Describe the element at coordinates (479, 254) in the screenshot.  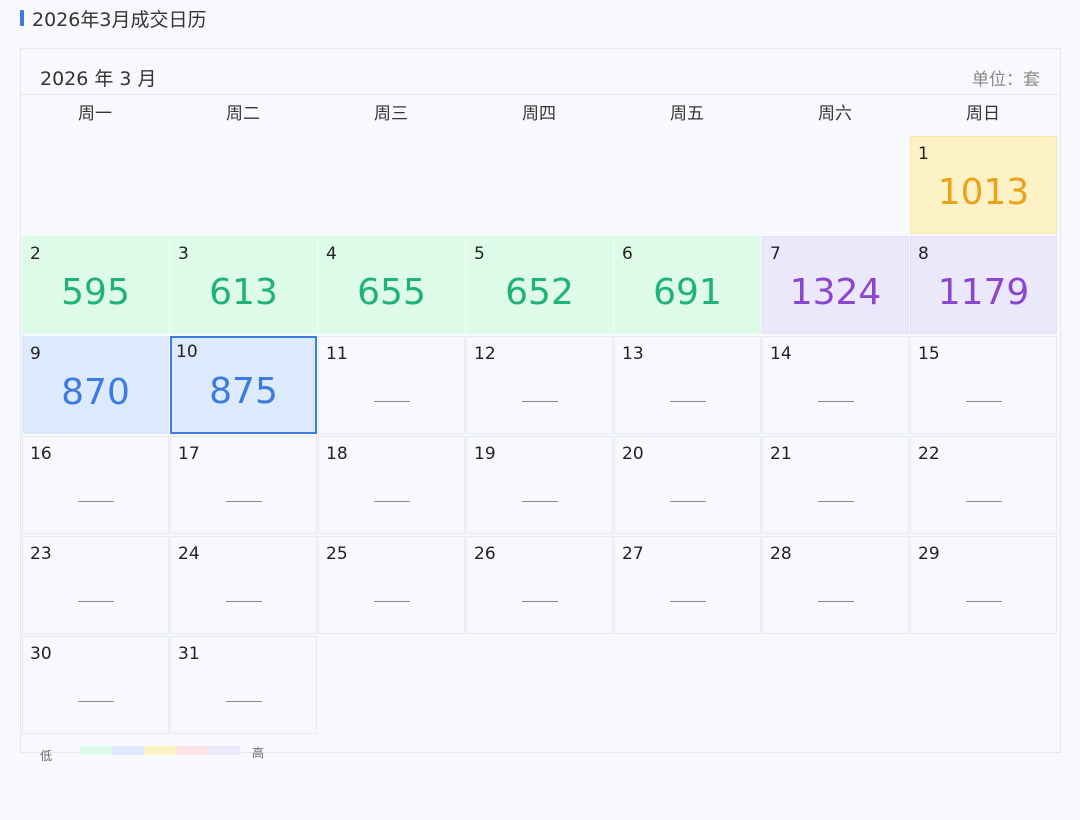
I see `day-number: 5` at that location.